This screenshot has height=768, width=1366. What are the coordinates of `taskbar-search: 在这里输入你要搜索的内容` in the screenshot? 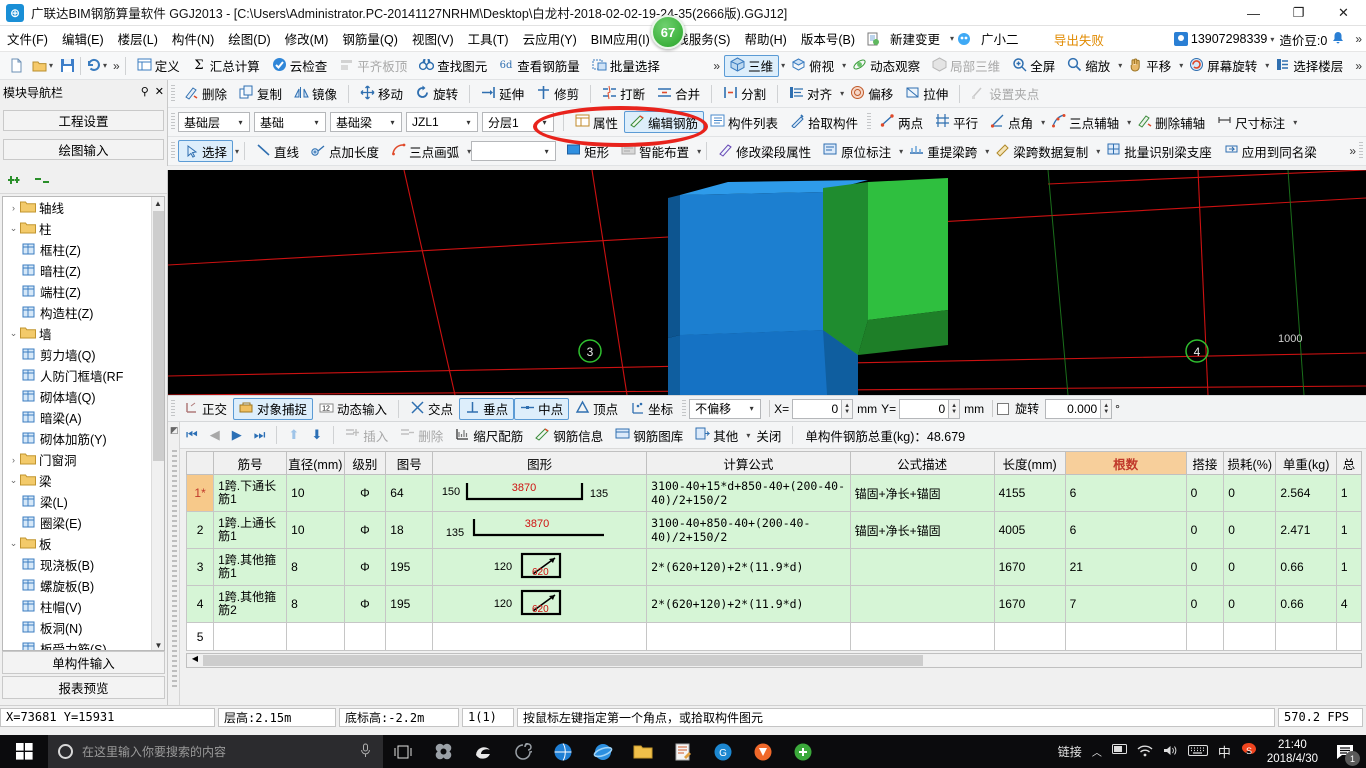 It's located at (215, 751).